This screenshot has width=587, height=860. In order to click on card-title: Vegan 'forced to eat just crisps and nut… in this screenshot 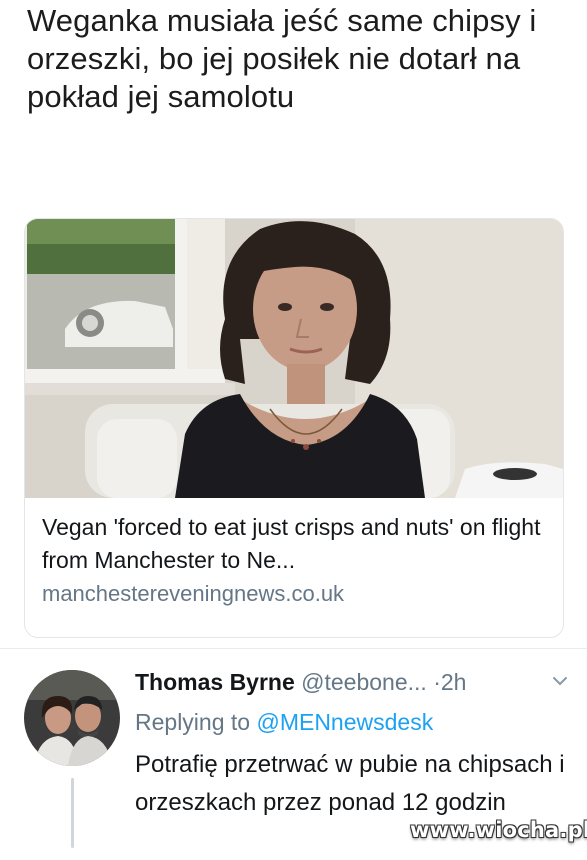, I will do `click(299, 544)`.